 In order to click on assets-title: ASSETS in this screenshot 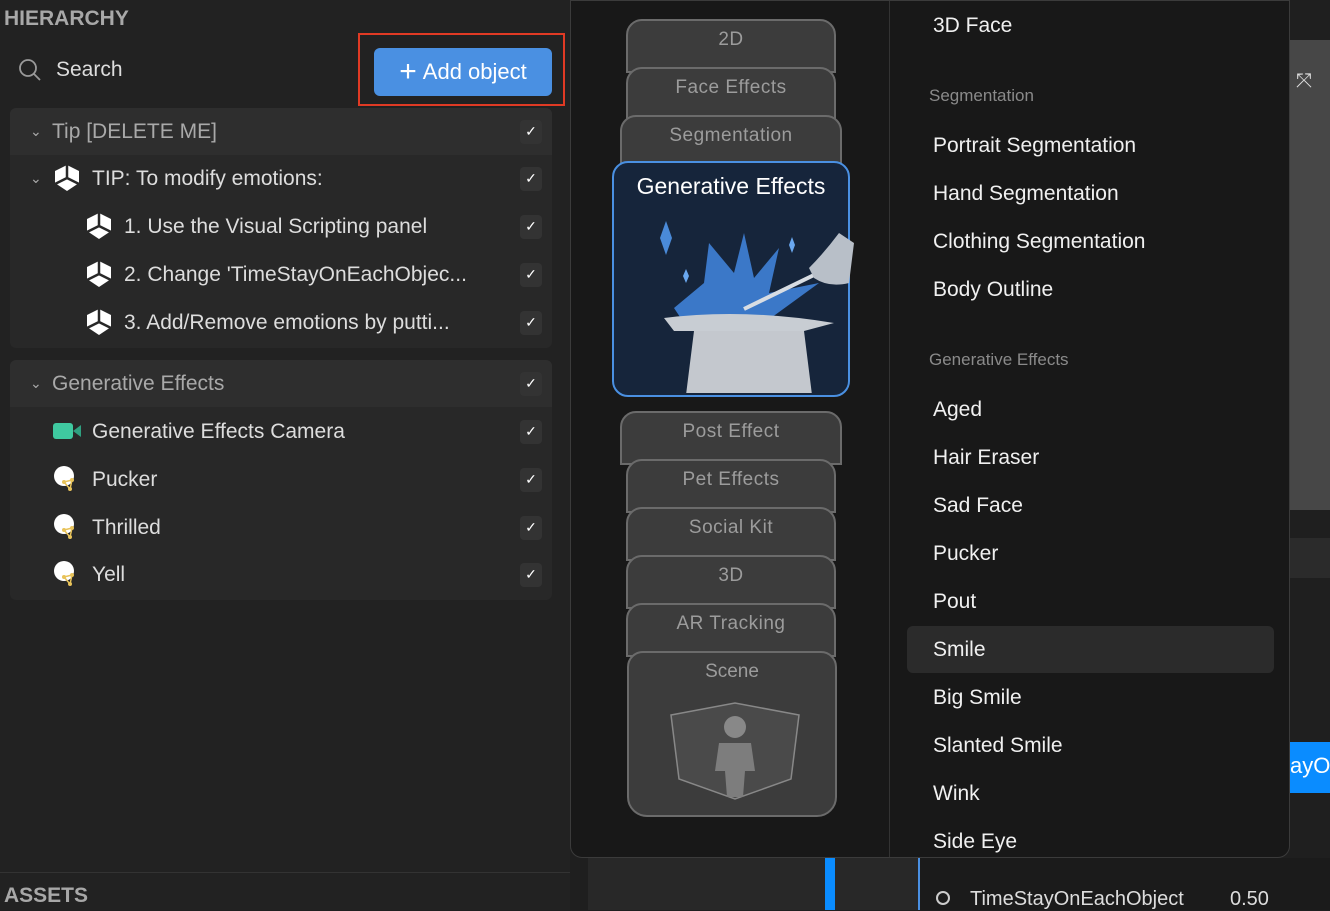, I will do `click(46, 895)`.